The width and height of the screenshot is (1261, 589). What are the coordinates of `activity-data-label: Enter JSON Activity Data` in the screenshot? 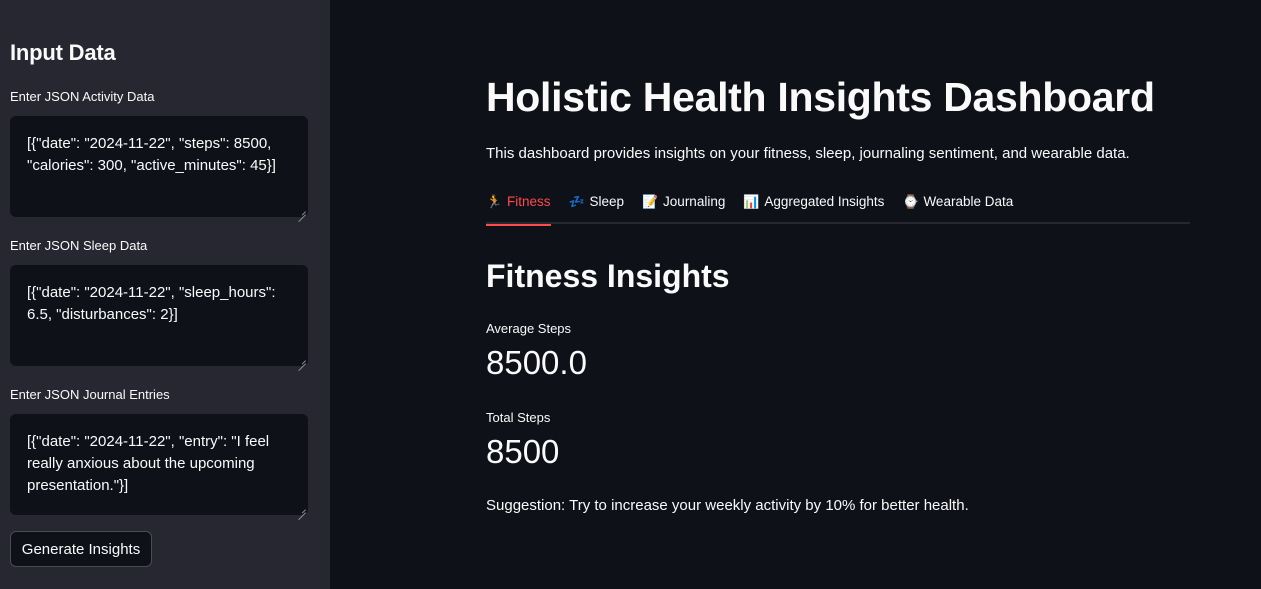 It's located at (82, 96).